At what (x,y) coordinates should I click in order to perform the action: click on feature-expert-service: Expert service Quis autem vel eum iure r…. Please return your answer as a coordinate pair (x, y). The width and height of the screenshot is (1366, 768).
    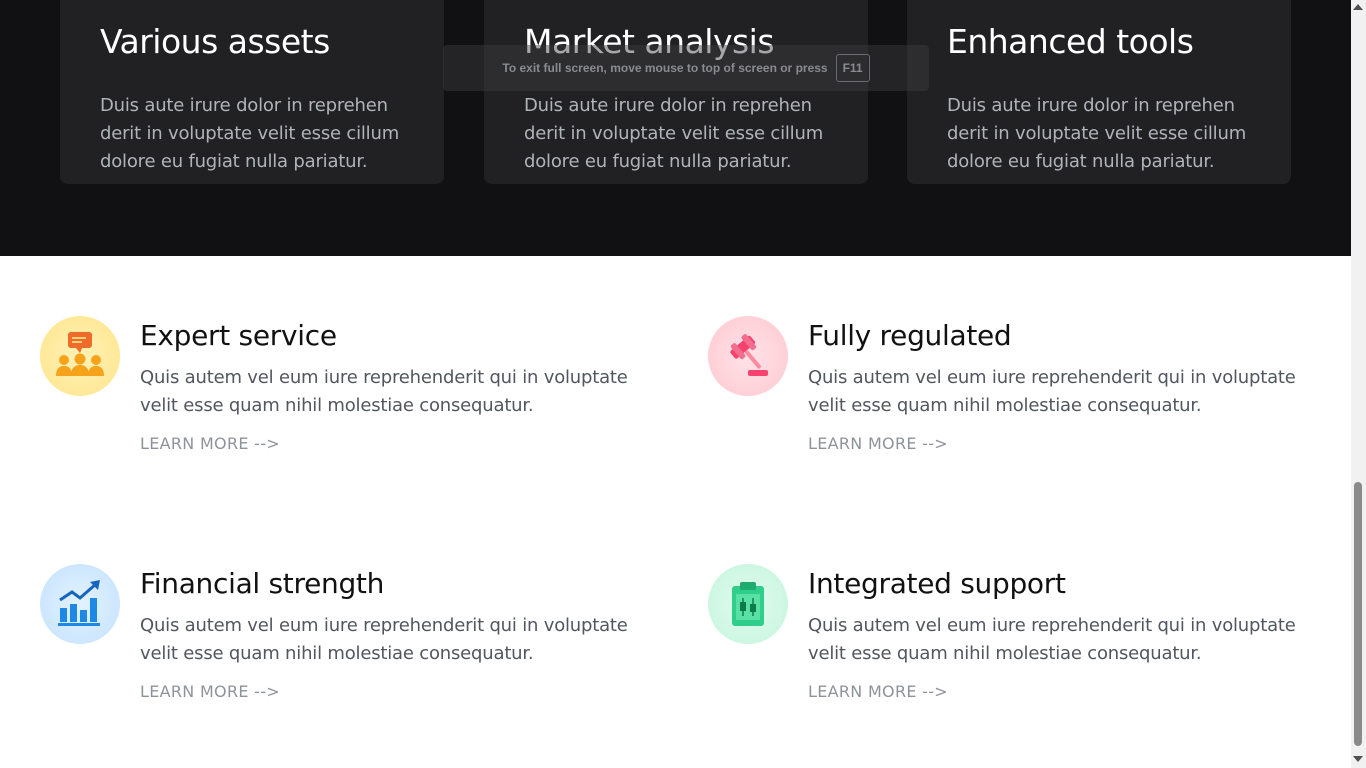
    Looking at the image, I should click on (340, 396).